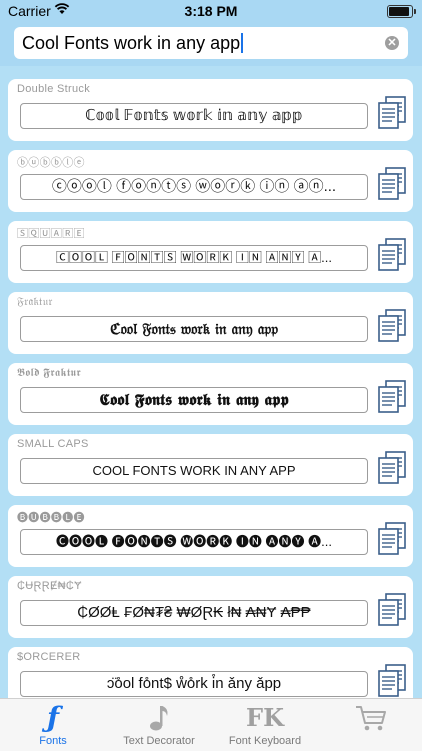 The width and height of the screenshot is (422, 751). Describe the element at coordinates (51, 518) in the screenshot. I see `font-name: 🅑🅤🅑🅑🅛🅔` at that location.